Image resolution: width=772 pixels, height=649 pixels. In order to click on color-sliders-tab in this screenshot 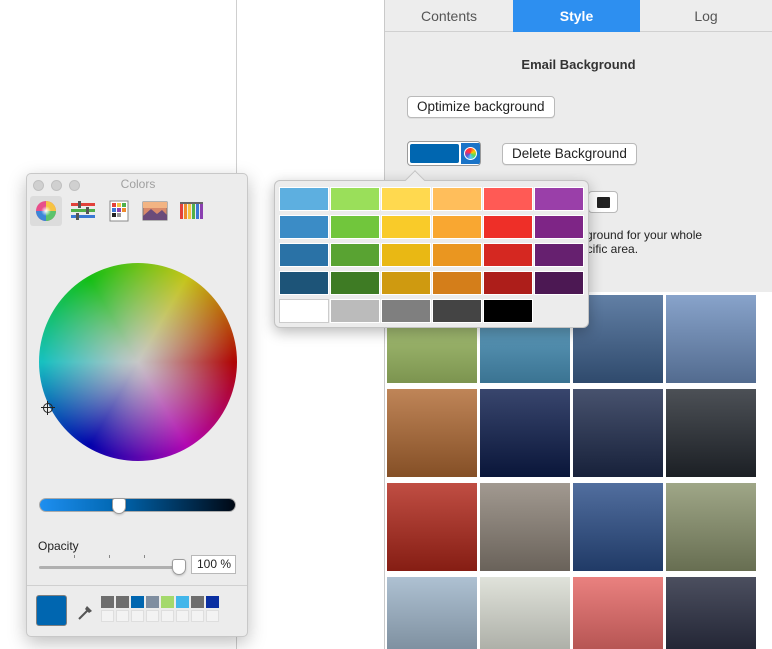, I will do `click(83, 211)`.